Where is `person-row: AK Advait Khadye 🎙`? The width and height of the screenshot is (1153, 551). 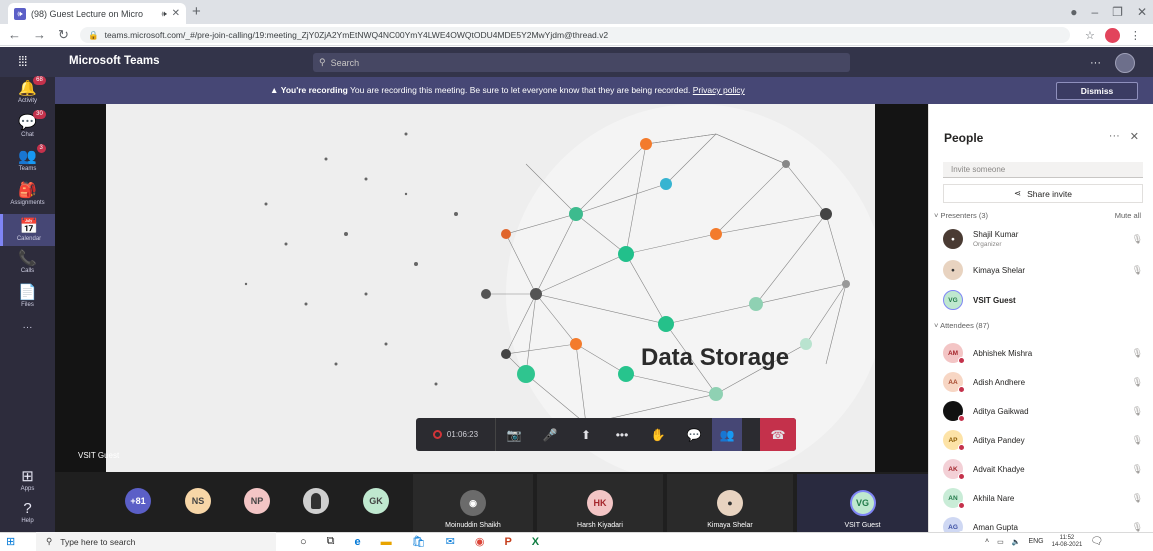 person-row: AK Advait Khadye 🎙 is located at coordinates (1043, 469).